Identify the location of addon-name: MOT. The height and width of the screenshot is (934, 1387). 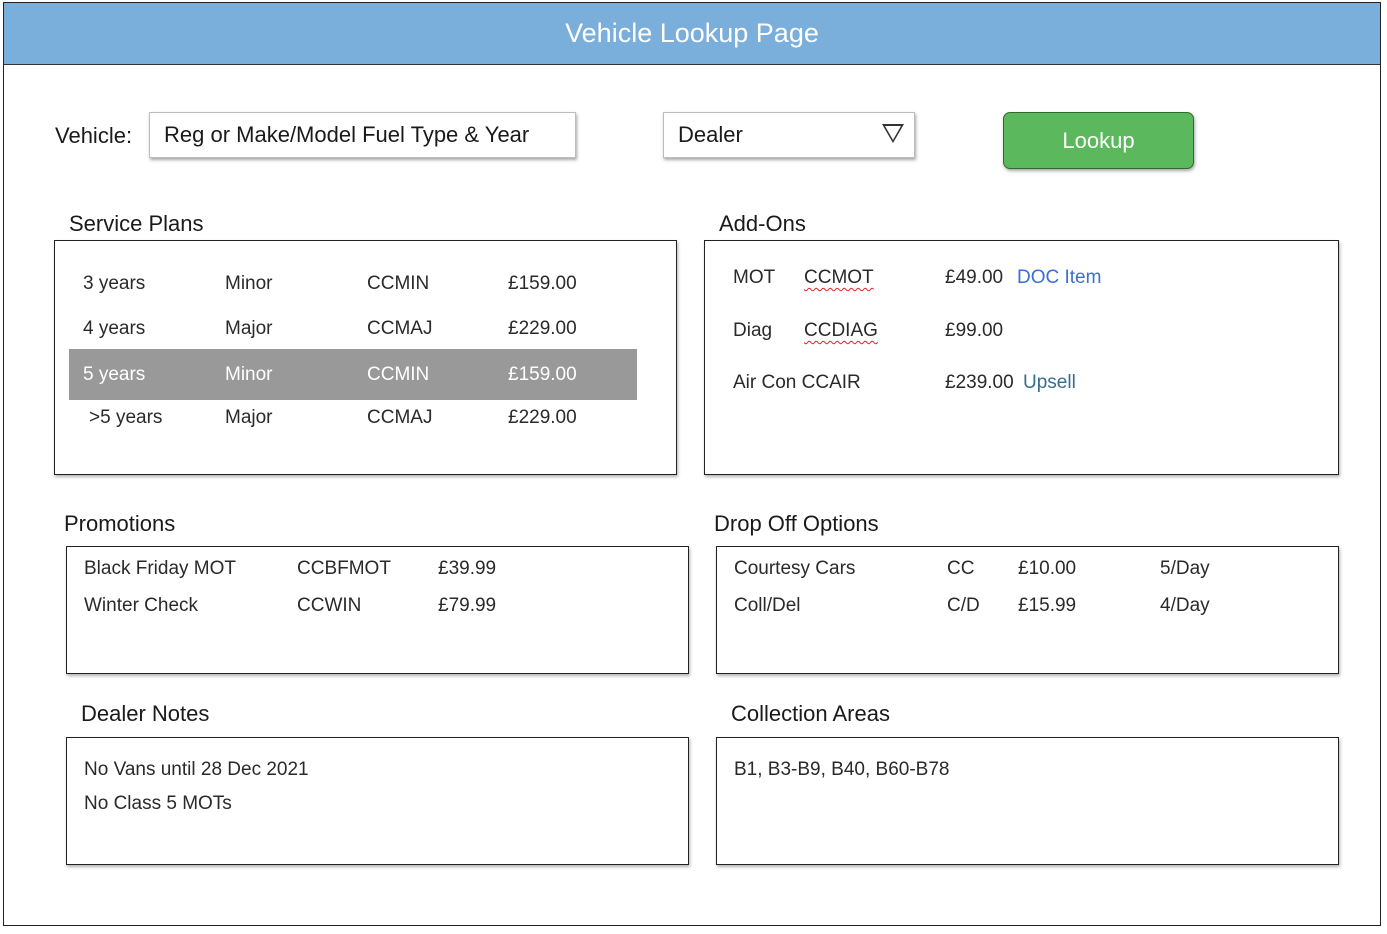
(754, 277).